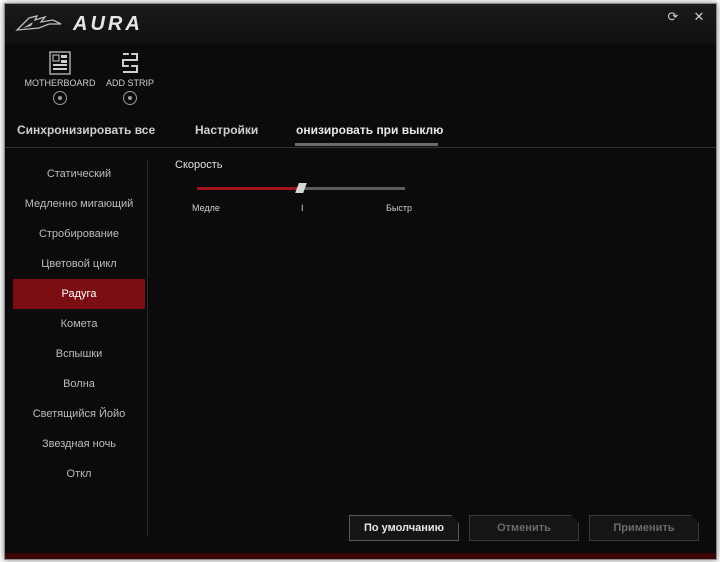  I want to click on speed-slider-fill, so click(249, 188).